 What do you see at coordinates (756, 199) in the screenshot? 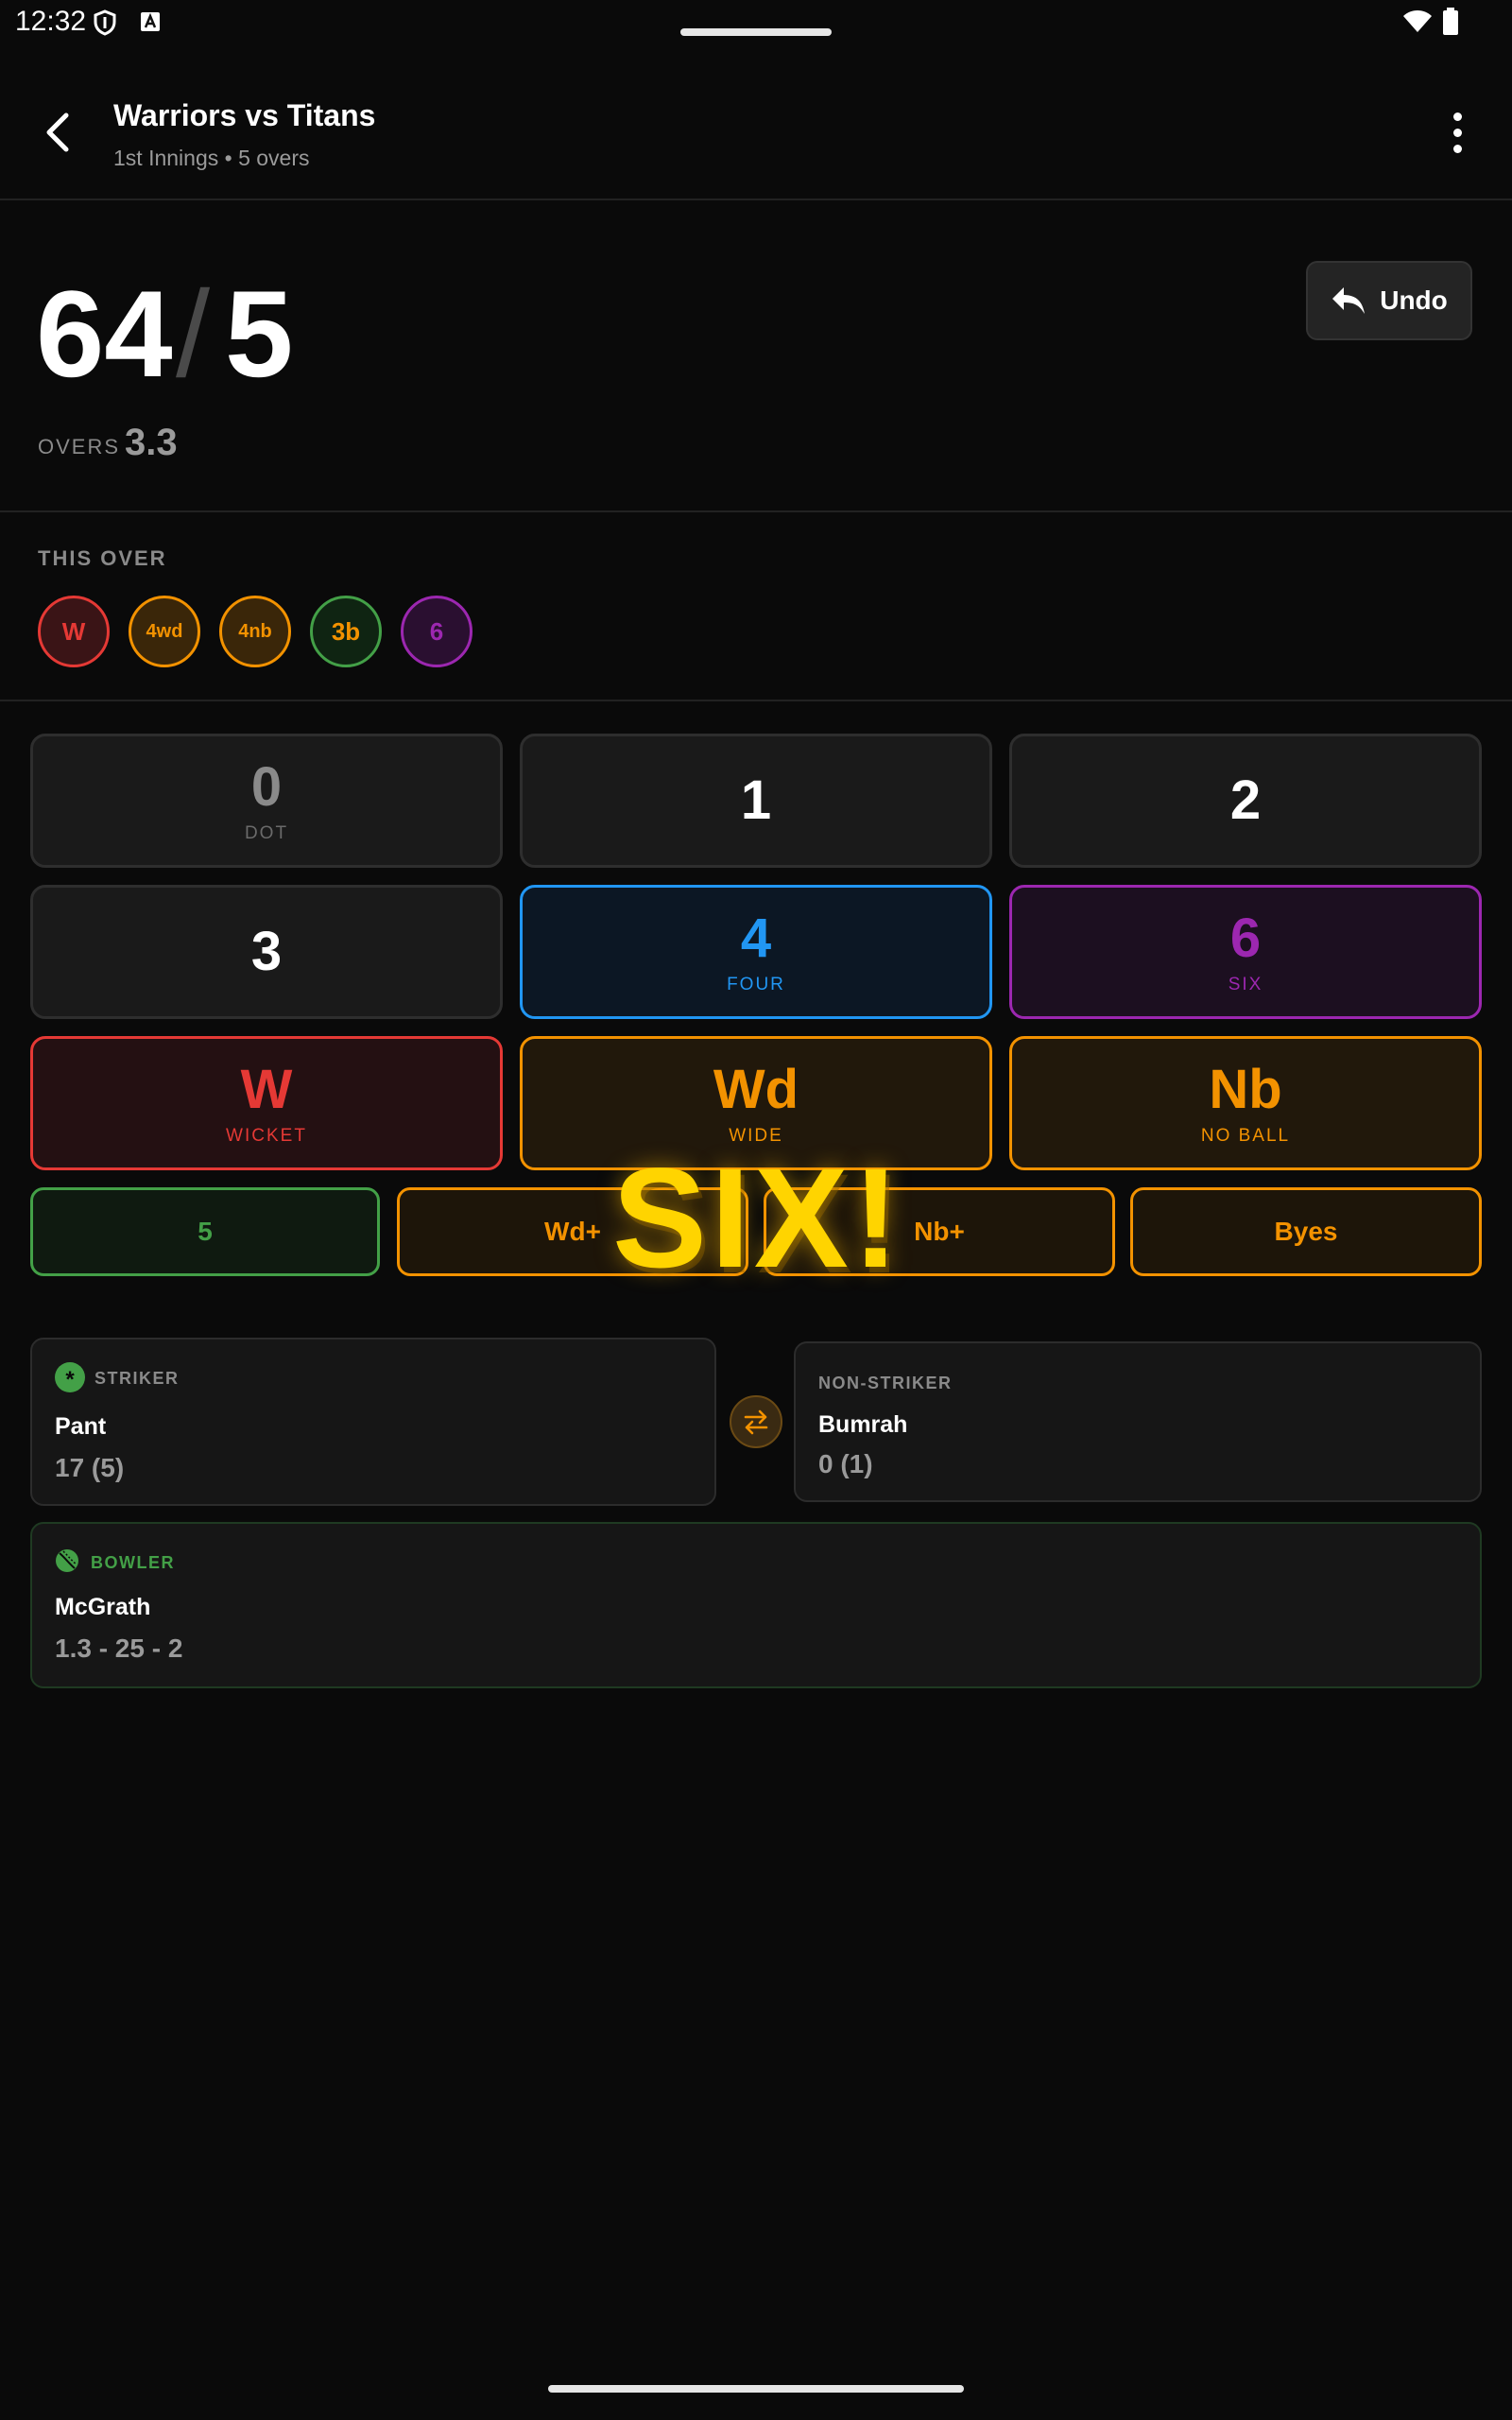
I see `header-divider` at bounding box center [756, 199].